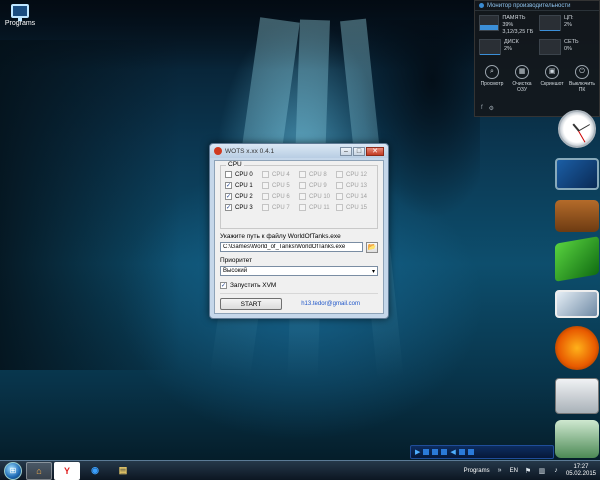 The width and height of the screenshot is (600, 480). What do you see at coordinates (482, 108) in the screenshot?
I see `facebook-icon: f` at bounding box center [482, 108].